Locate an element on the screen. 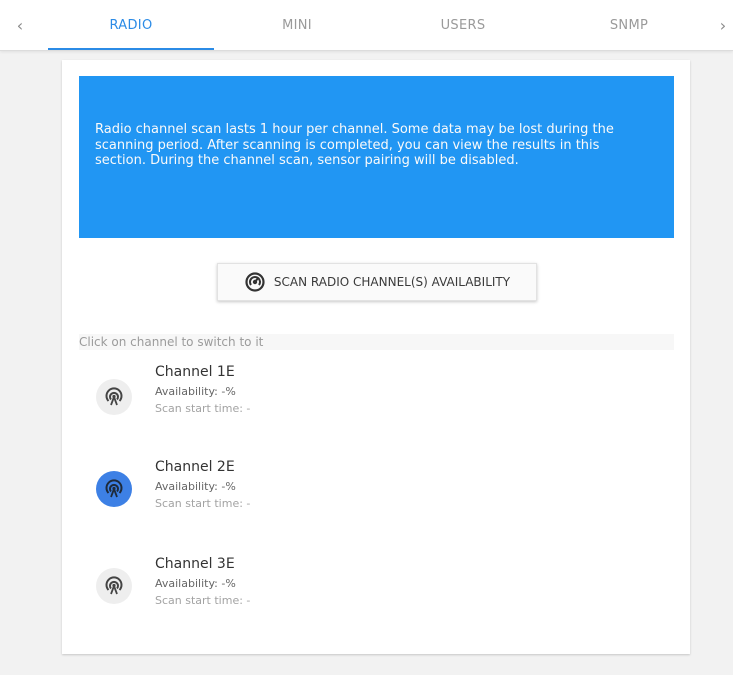 This screenshot has width=733, height=675. tab-users: USERS is located at coordinates (463, 25).